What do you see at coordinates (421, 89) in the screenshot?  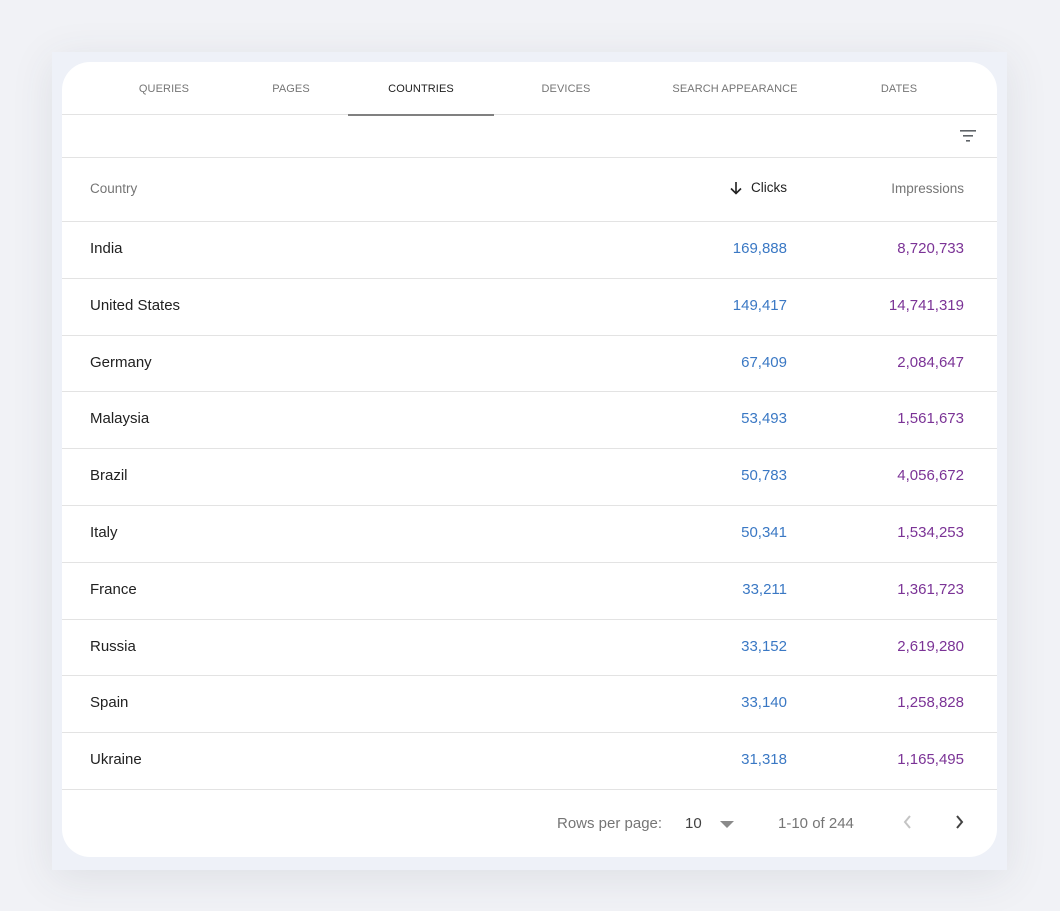 I see `tab-countries: COUNTRIES` at bounding box center [421, 89].